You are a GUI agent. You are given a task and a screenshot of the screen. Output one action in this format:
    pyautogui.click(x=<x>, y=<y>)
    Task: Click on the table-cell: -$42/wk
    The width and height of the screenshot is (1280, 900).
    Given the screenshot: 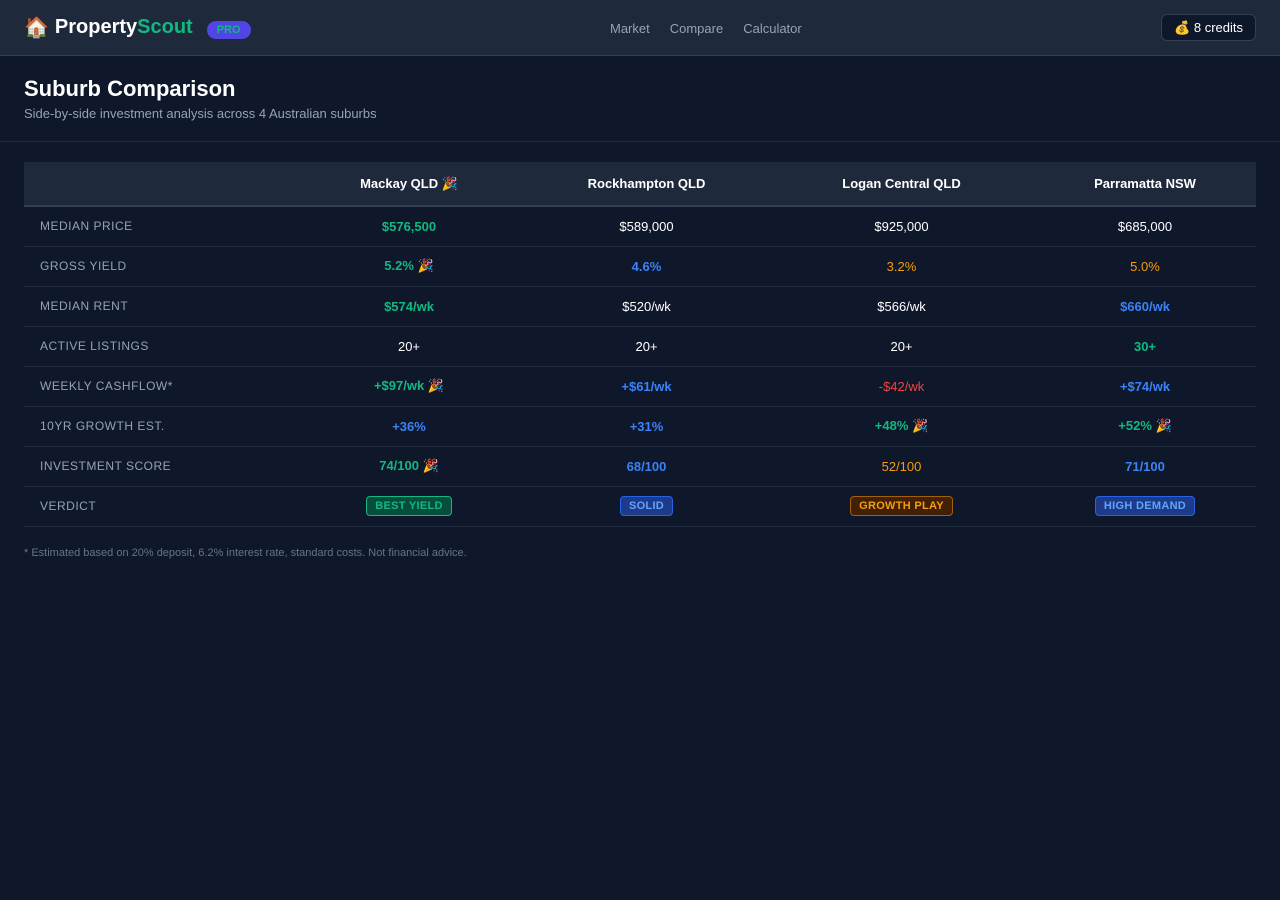 What is the action you would take?
    pyautogui.click(x=901, y=386)
    